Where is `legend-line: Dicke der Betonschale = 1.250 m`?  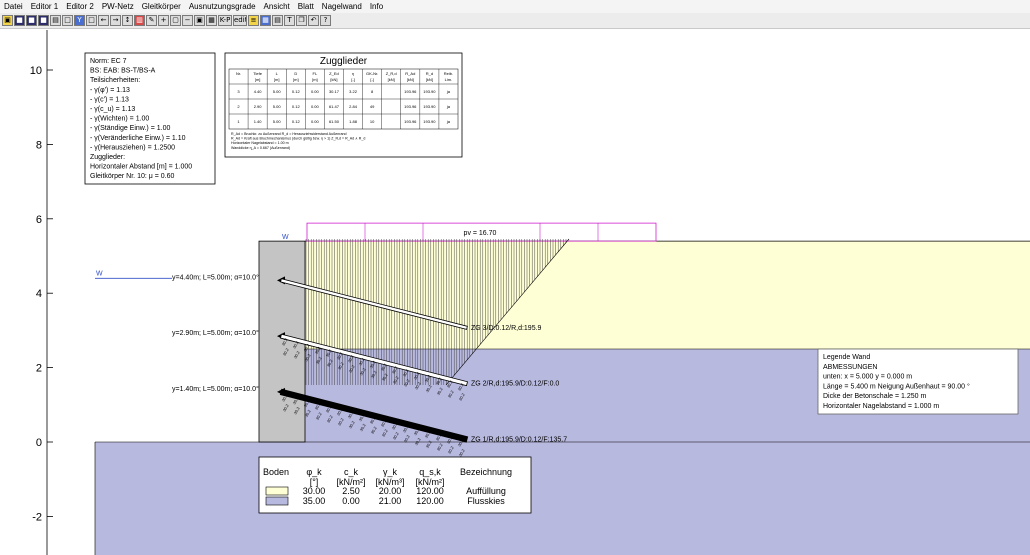
legend-line: Dicke der Betonschale = 1.250 m is located at coordinates (874, 396).